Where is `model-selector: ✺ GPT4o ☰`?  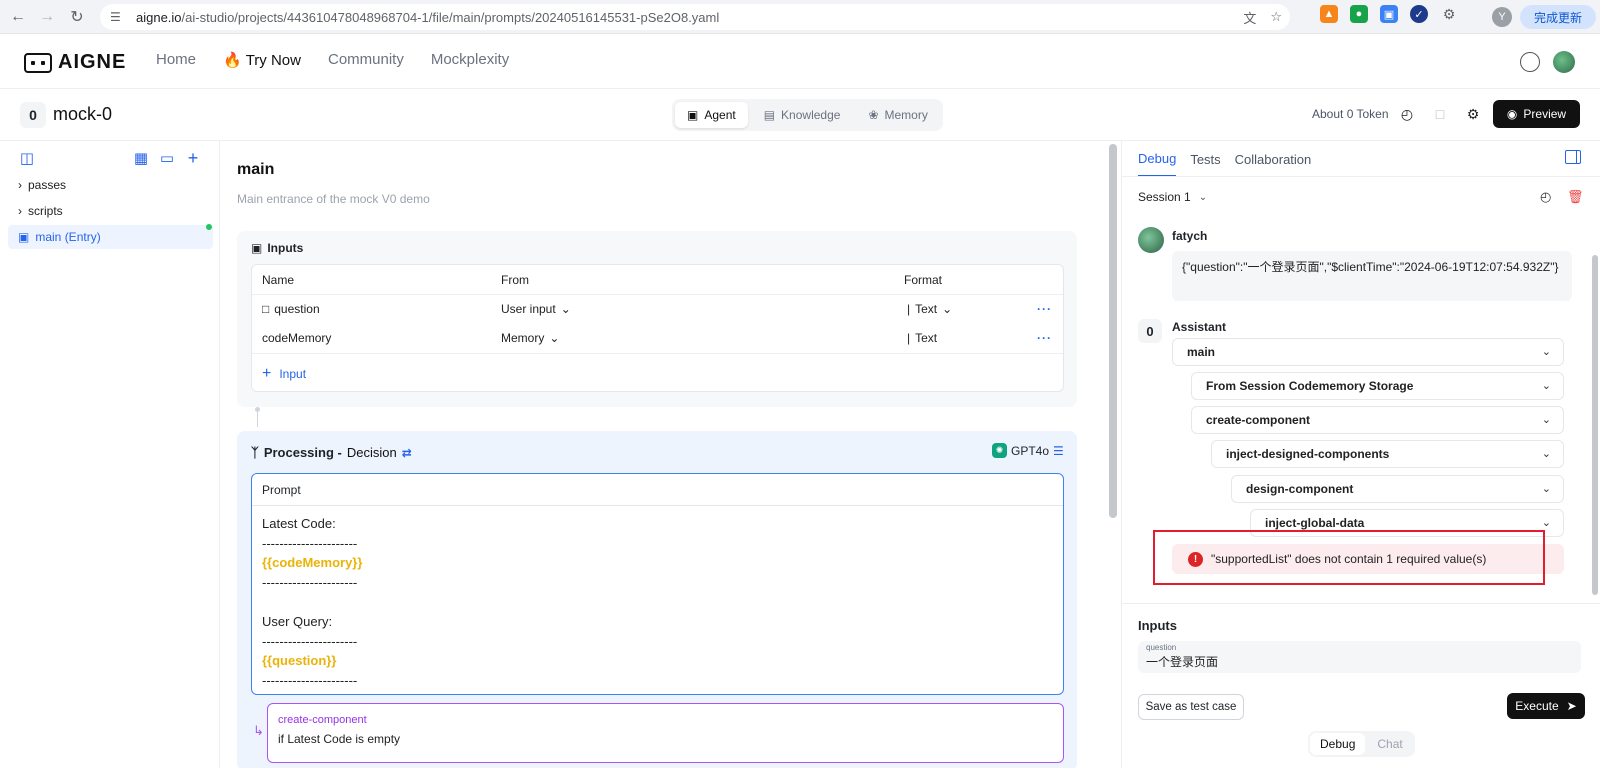 model-selector: ✺ GPT4o ☰ is located at coordinates (1028, 450).